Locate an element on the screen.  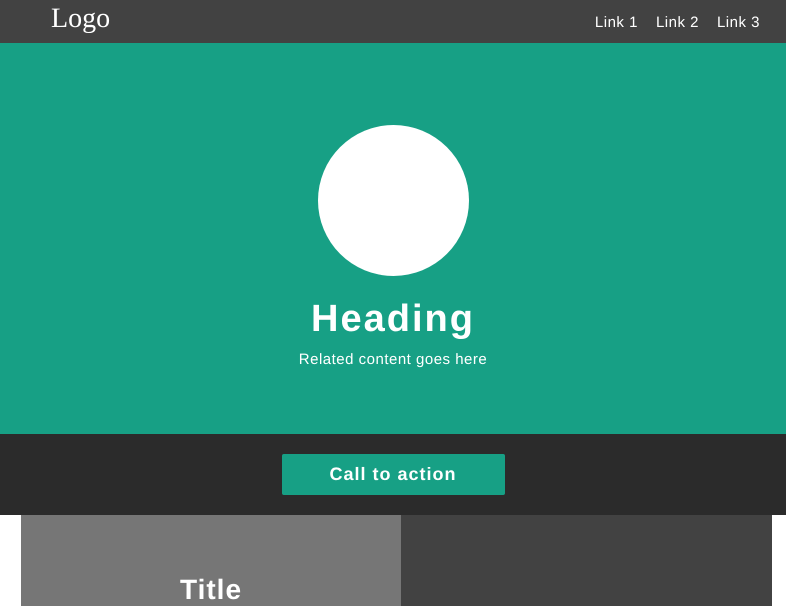
nav-link: Link 1 is located at coordinates (616, 23).